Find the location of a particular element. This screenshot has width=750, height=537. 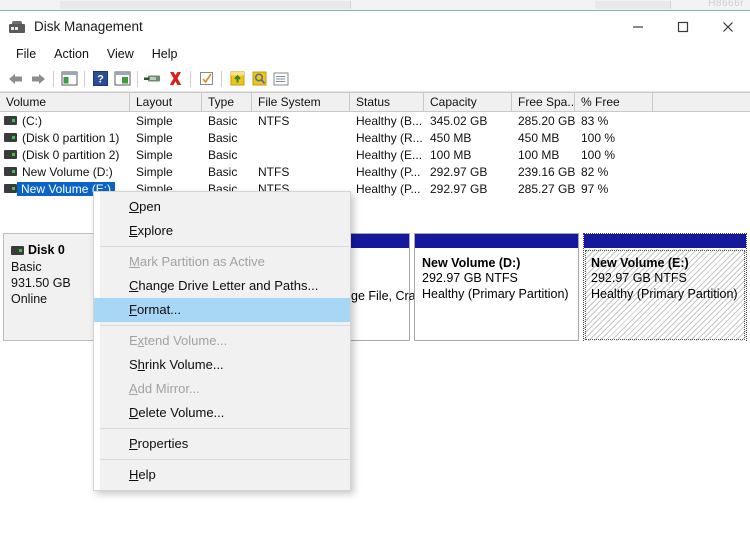

cell-free-space: 239.16 GB is located at coordinates (546, 171).